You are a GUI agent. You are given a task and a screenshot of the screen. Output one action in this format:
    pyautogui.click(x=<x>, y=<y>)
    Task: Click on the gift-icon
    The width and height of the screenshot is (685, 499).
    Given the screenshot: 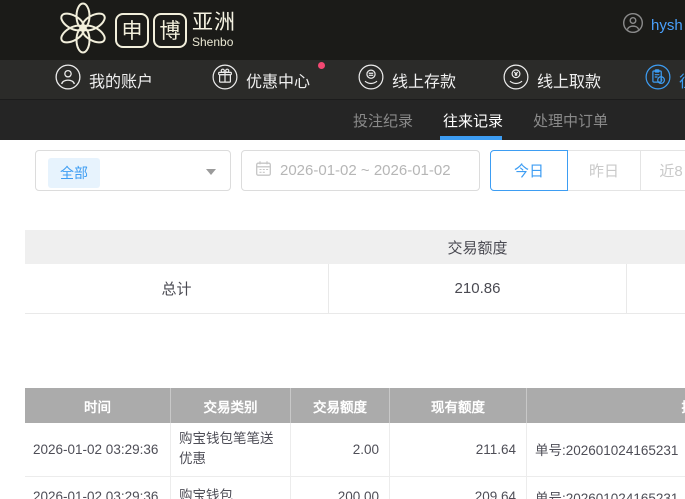 What is the action you would take?
    pyautogui.click(x=225, y=79)
    